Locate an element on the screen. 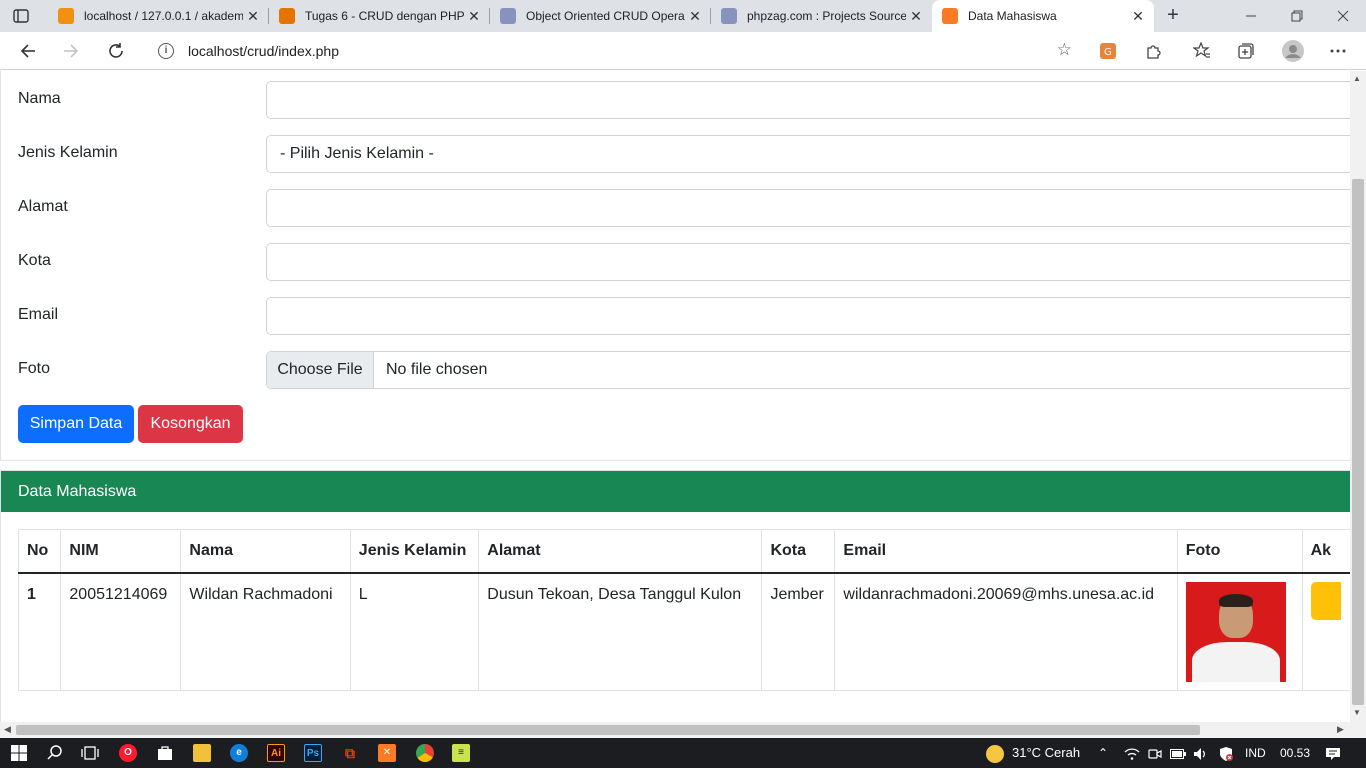 The image size is (1366, 769). add-favorite-icon: ☆ is located at coordinates (1064, 50).